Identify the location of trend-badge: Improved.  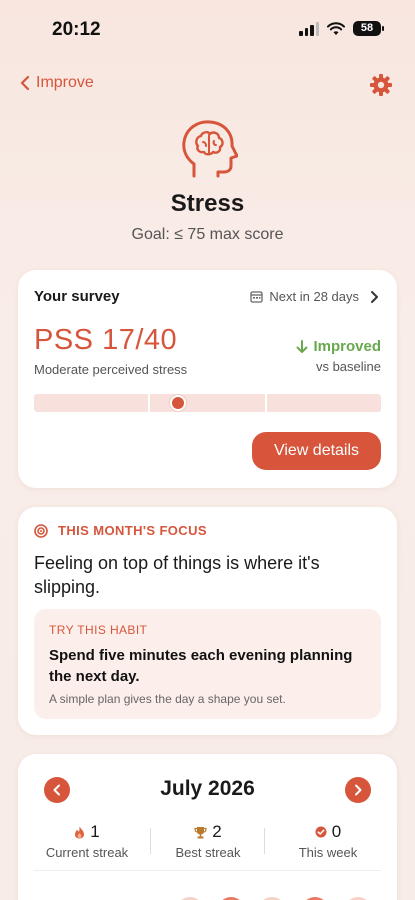
(338, 346).